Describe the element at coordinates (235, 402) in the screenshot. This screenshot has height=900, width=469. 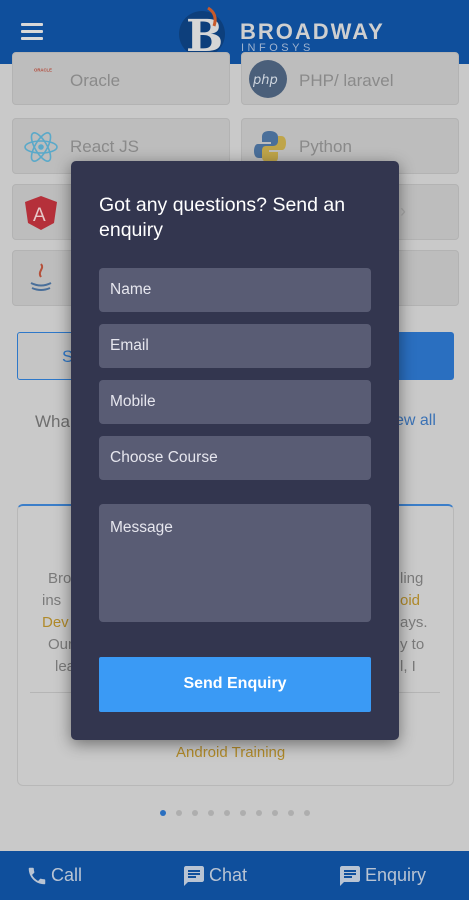
I see `mobile-input: Mobile` at that location.